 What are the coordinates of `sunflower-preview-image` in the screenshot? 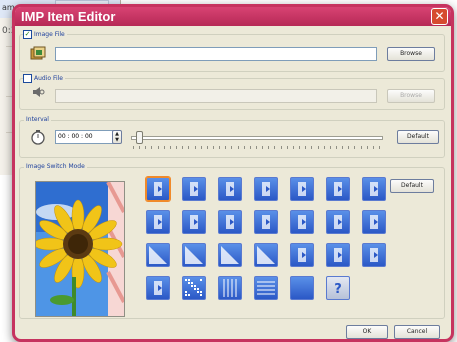 It's located at (80, 249).